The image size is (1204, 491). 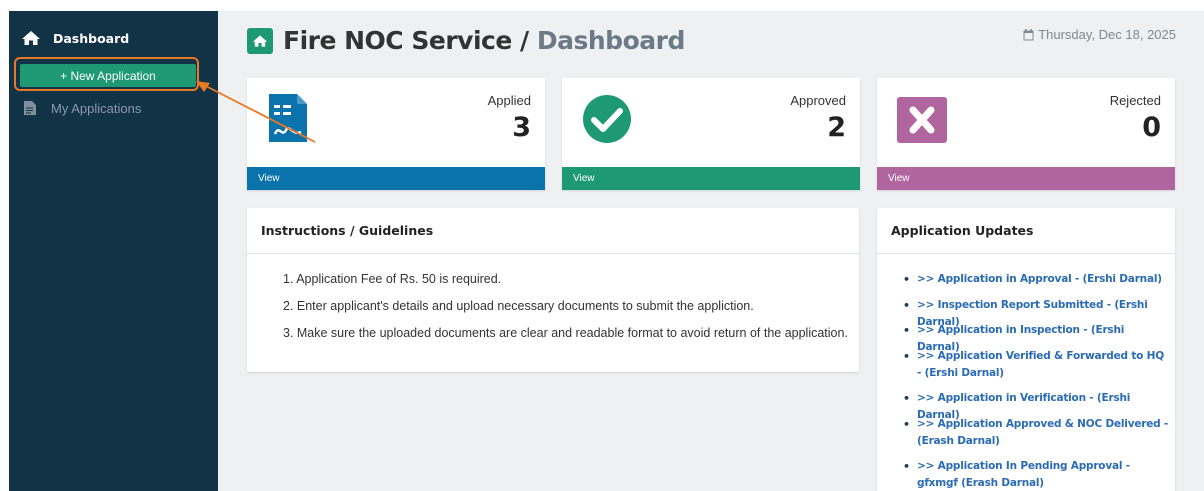 I want to click on stat-card-approved: Approved 2 View, so click(x=711, y=134).